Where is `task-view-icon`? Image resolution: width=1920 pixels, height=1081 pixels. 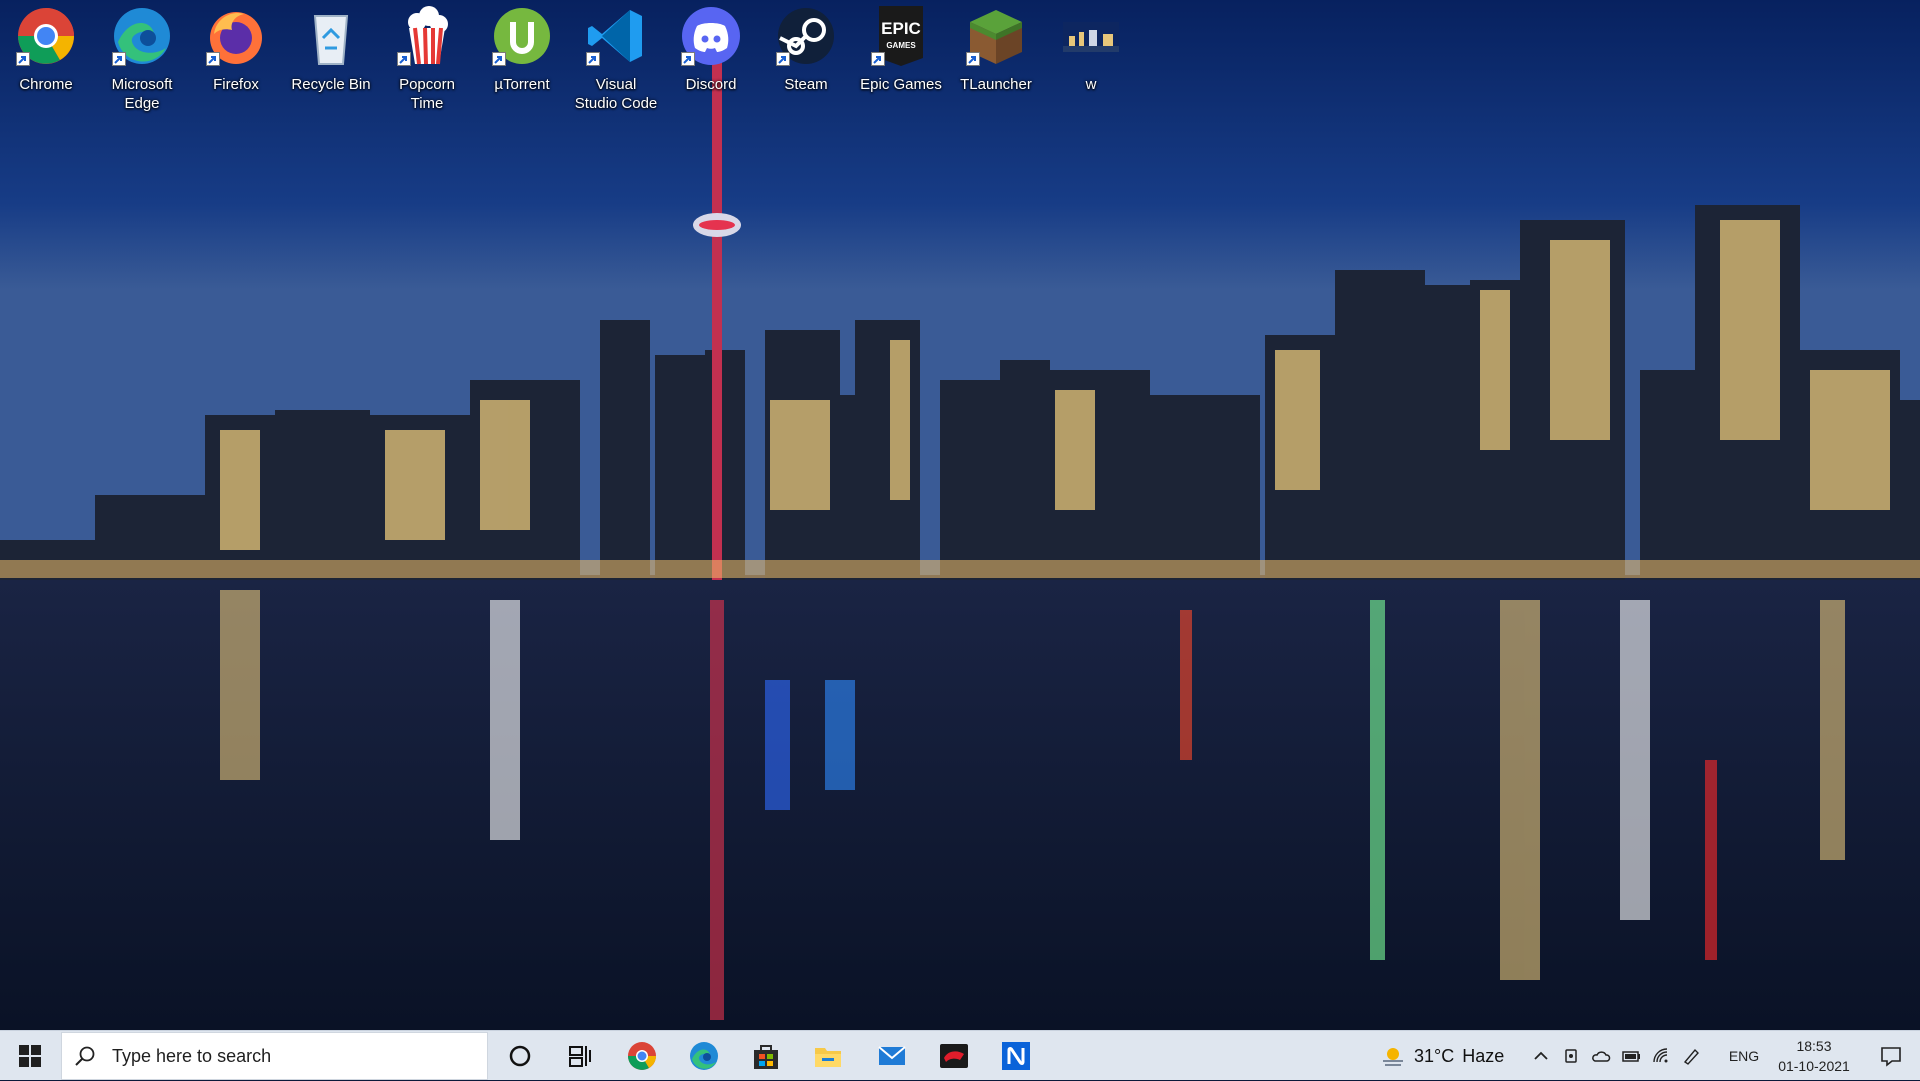 task-view-icon is located at coordinates (580, 1056).